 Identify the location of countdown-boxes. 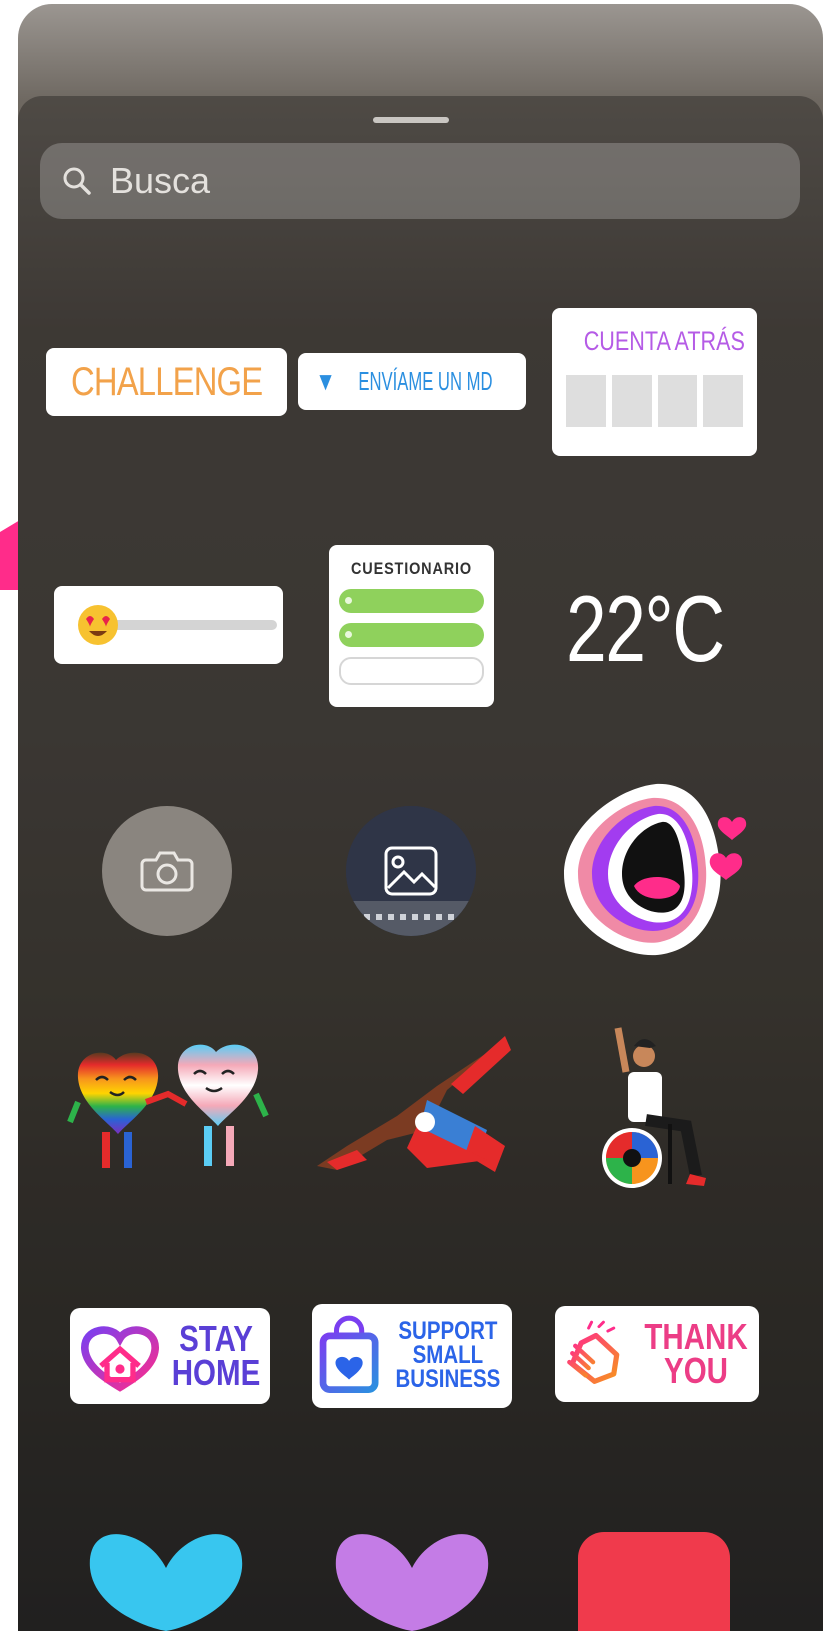
(654, 401).